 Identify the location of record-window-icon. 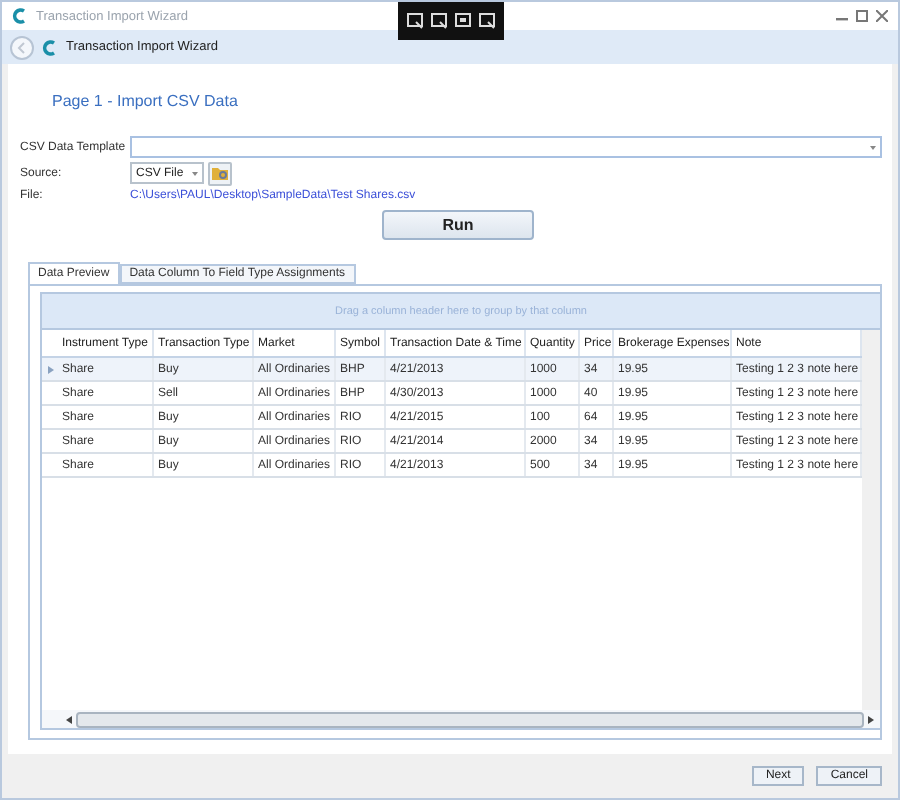
(414, 21).